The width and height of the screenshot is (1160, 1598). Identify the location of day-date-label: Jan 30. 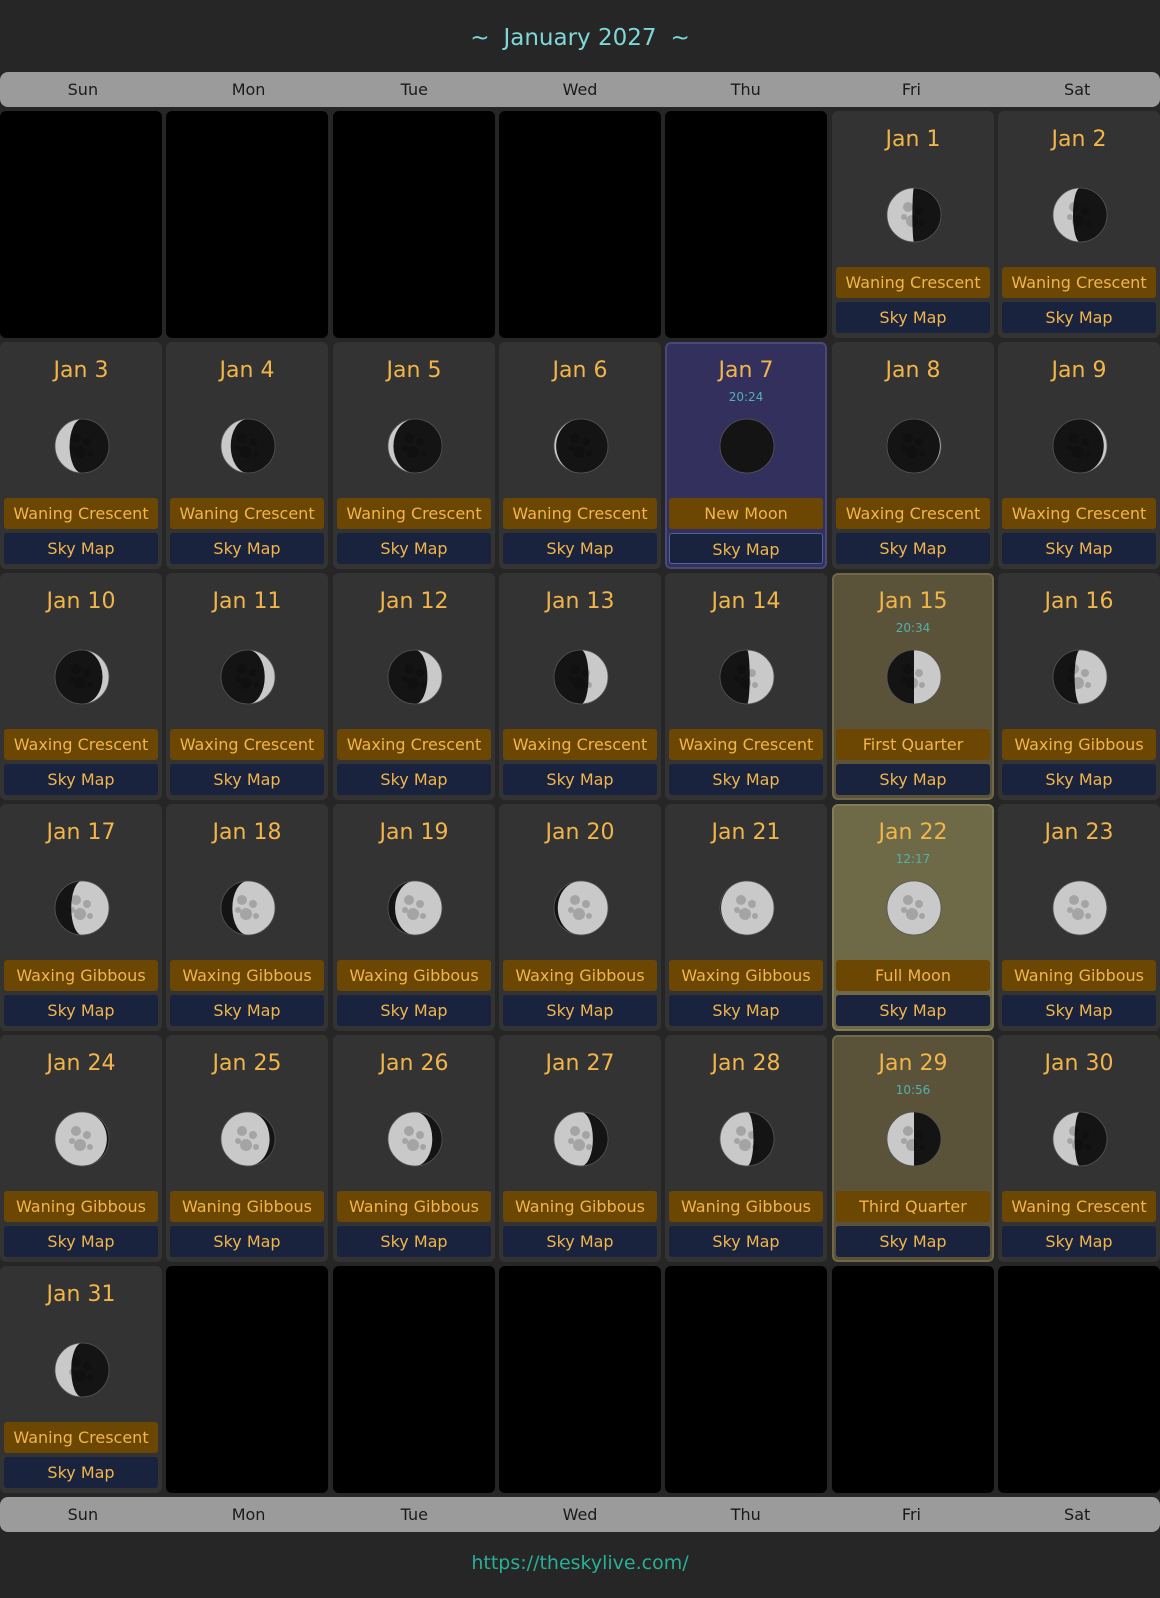
(1079, 1063).